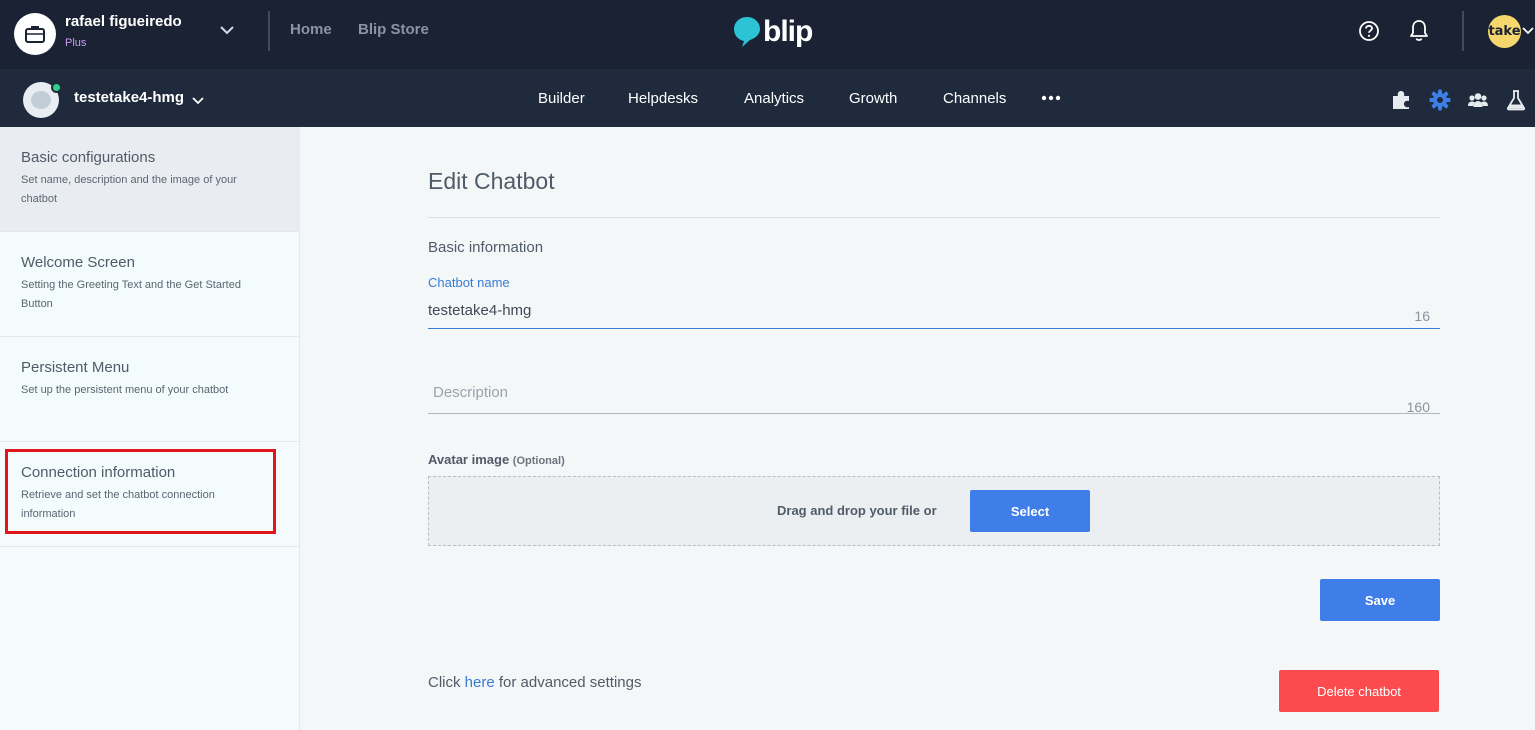 This screenshot has height=730, width=1535. What do you see at coordinates (934, 328) in the screenshot?
I see `chatbot-name-underline` at bounding box center [934, 328].